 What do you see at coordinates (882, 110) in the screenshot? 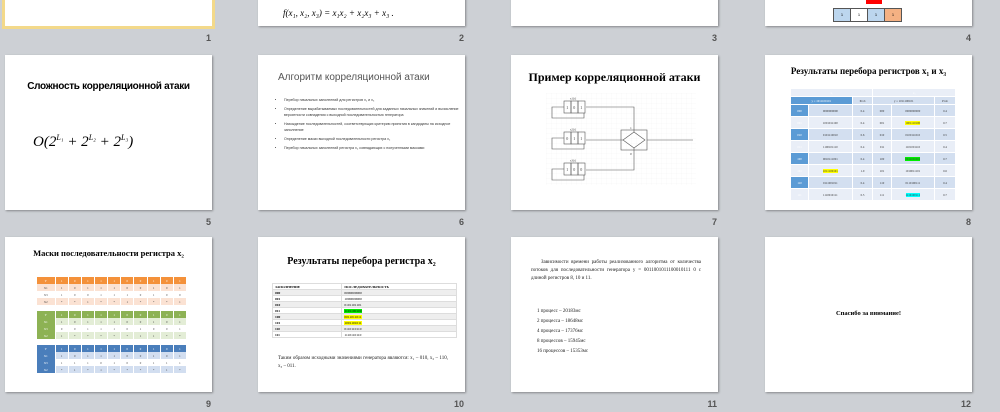
I see `cell-value: 000` at bounding box center [882, 110].